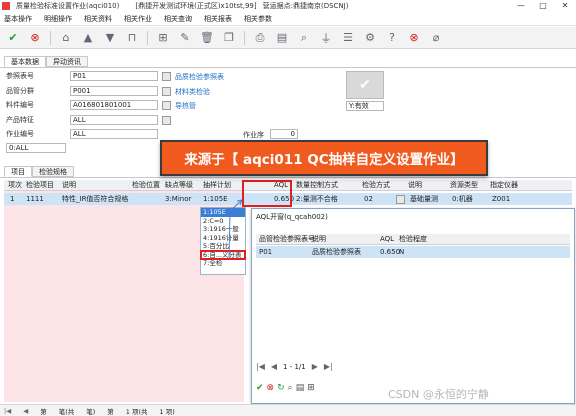  Describe the element at coordinates (13, 38) in the screenshot. I see `check-icon: ✔` at that location.